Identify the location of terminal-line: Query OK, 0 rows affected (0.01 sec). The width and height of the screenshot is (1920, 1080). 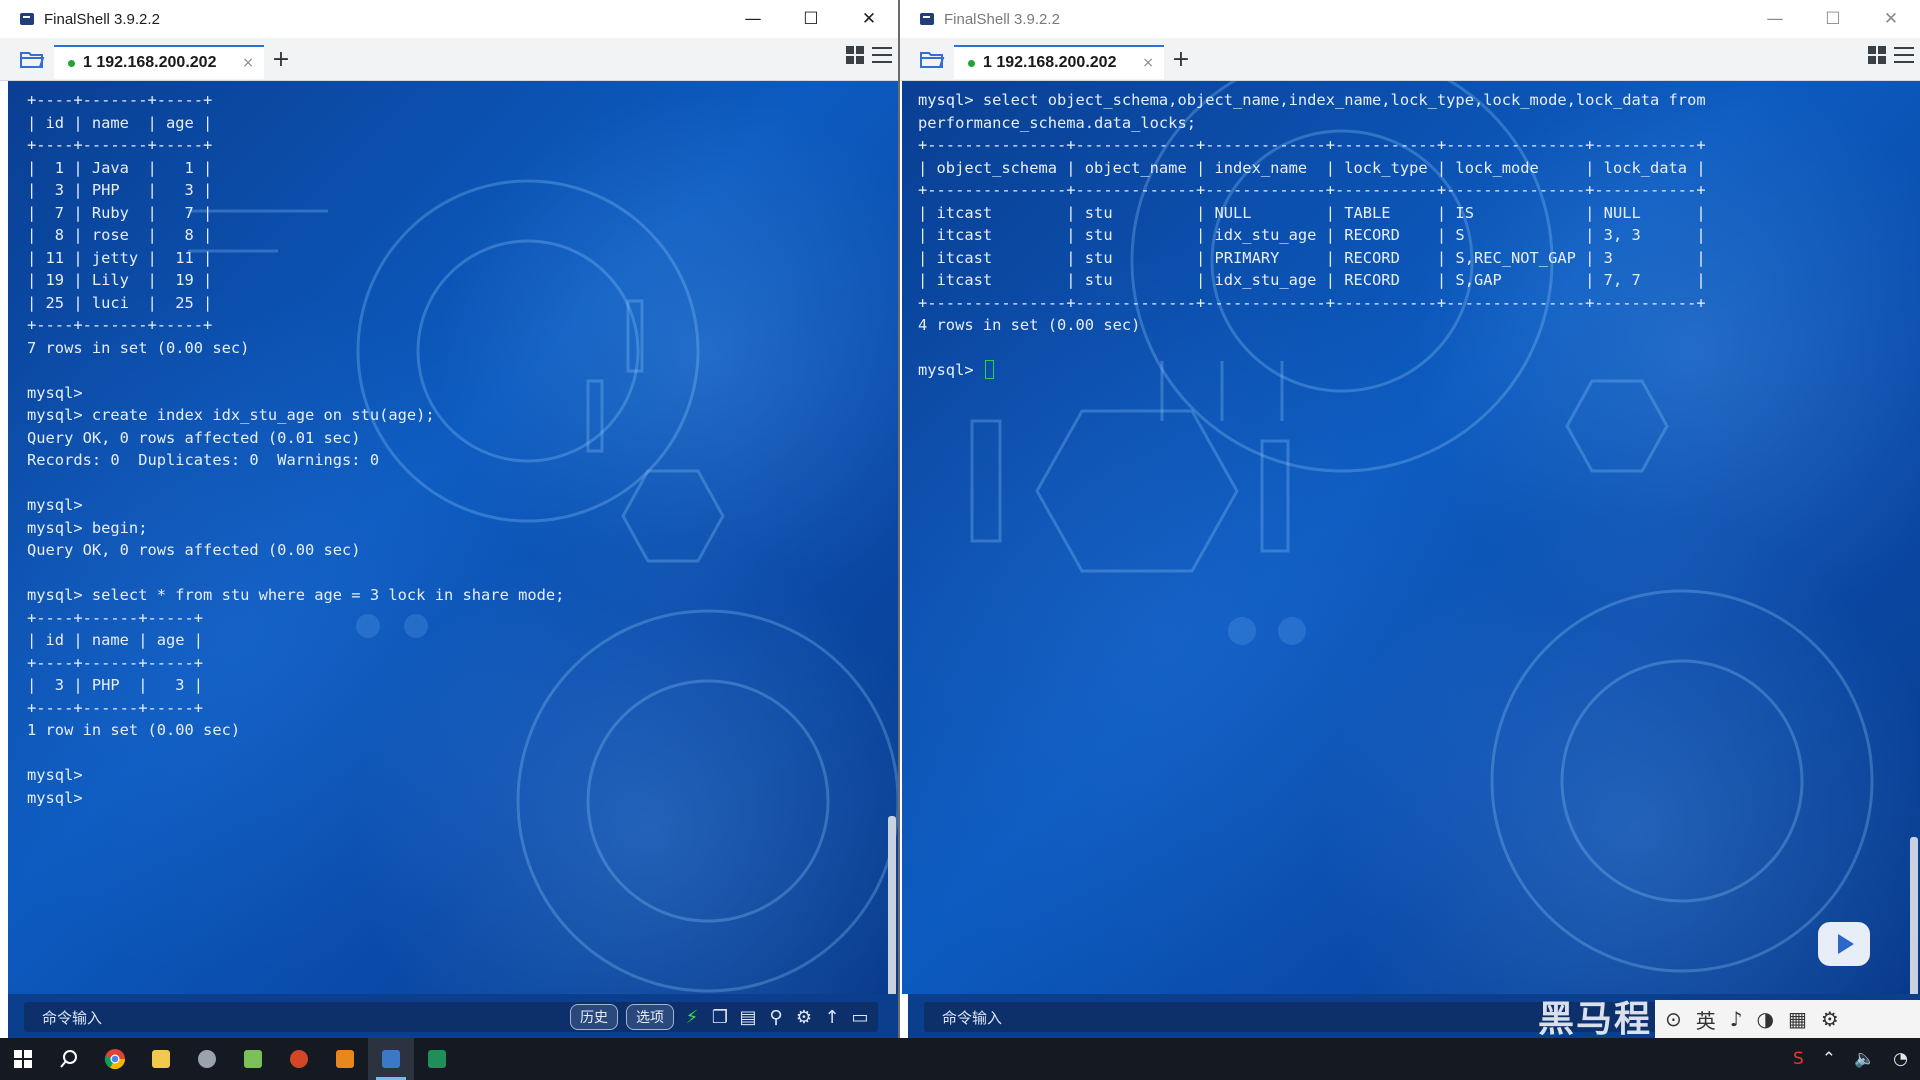
(194, 437).